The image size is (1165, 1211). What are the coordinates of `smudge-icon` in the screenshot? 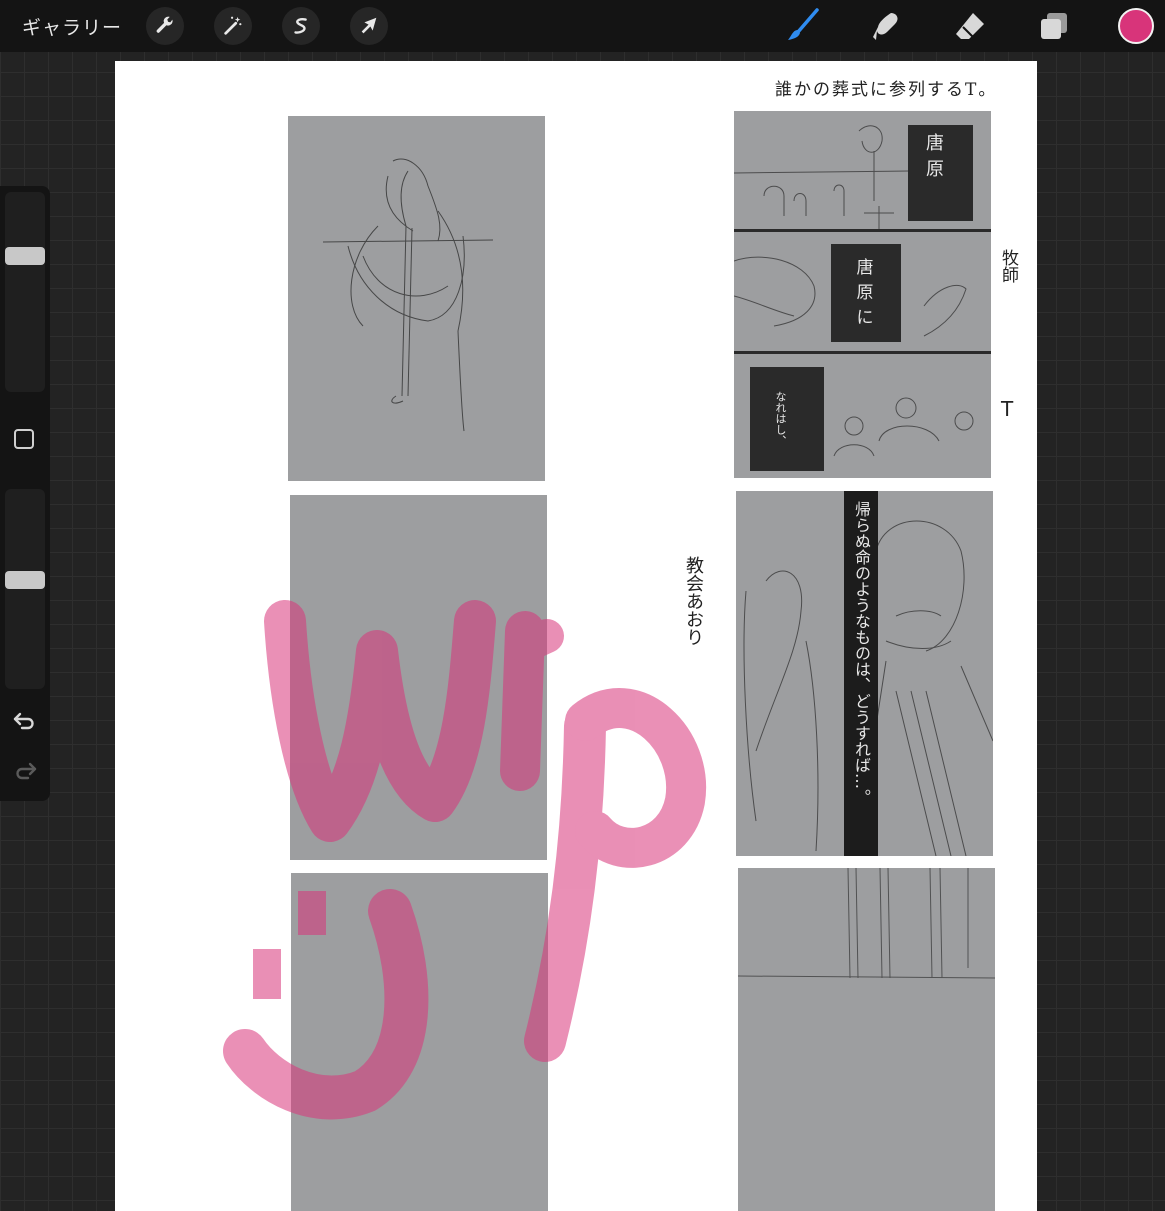 It's located at (885, 26).